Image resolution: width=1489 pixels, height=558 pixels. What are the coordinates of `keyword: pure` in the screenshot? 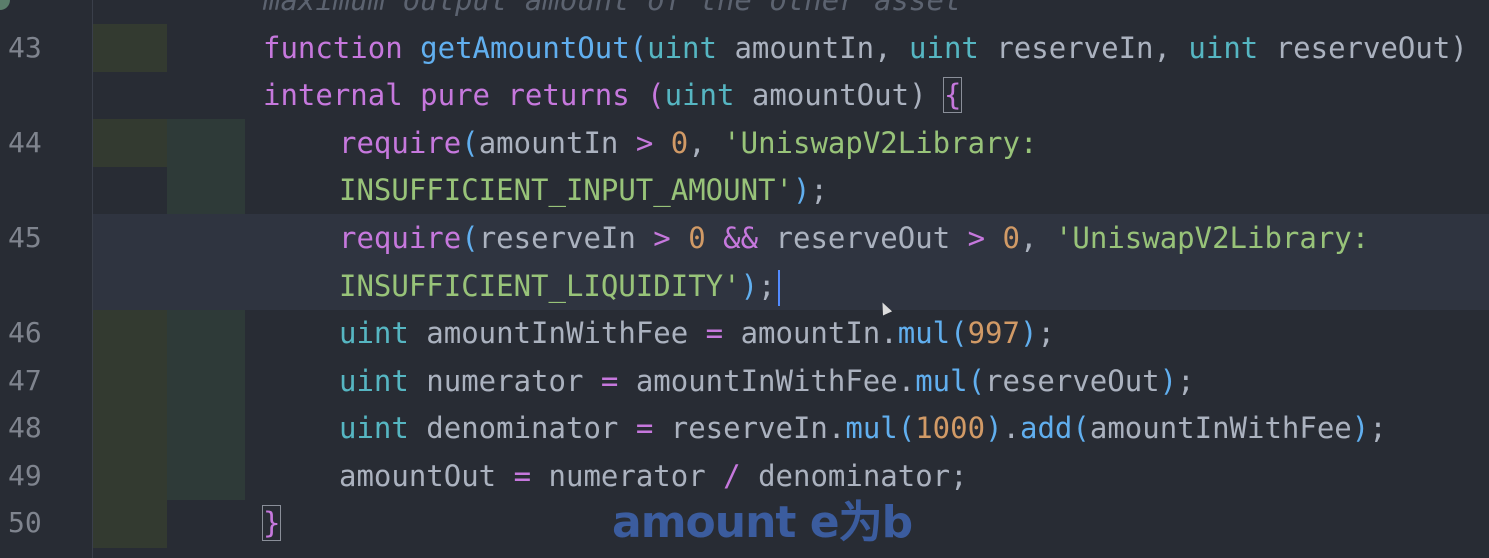 It's located at (455, 95).